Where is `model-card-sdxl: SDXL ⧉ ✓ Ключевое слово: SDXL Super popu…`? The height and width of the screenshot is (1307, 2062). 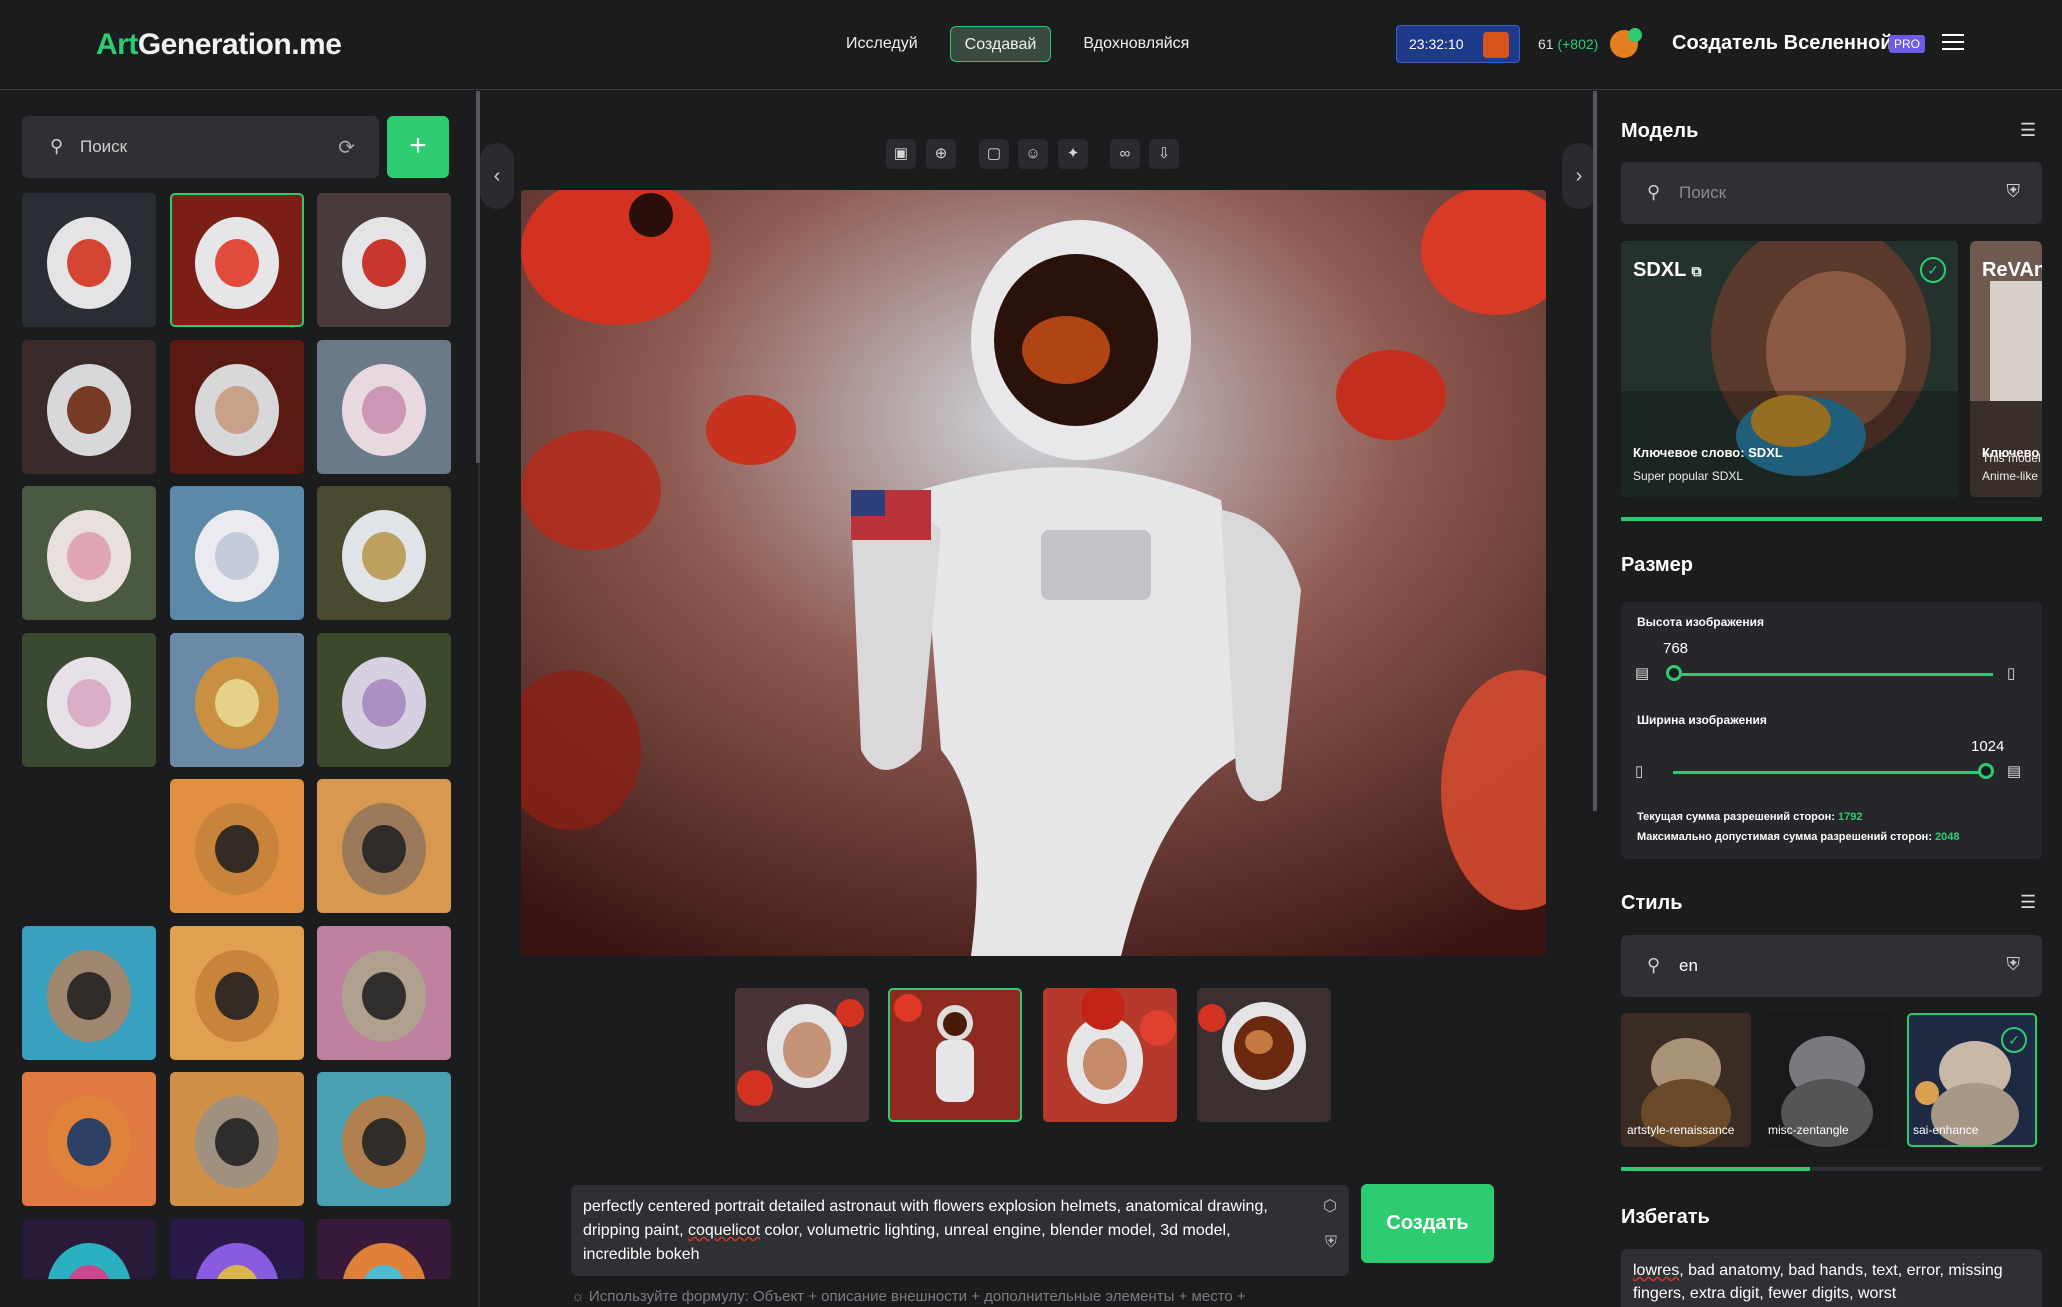 model-card-sdxl: SDXL ⧉ ✓ Ключевое слово: SDXL Super popu… is located at coordinates (1789, 369).